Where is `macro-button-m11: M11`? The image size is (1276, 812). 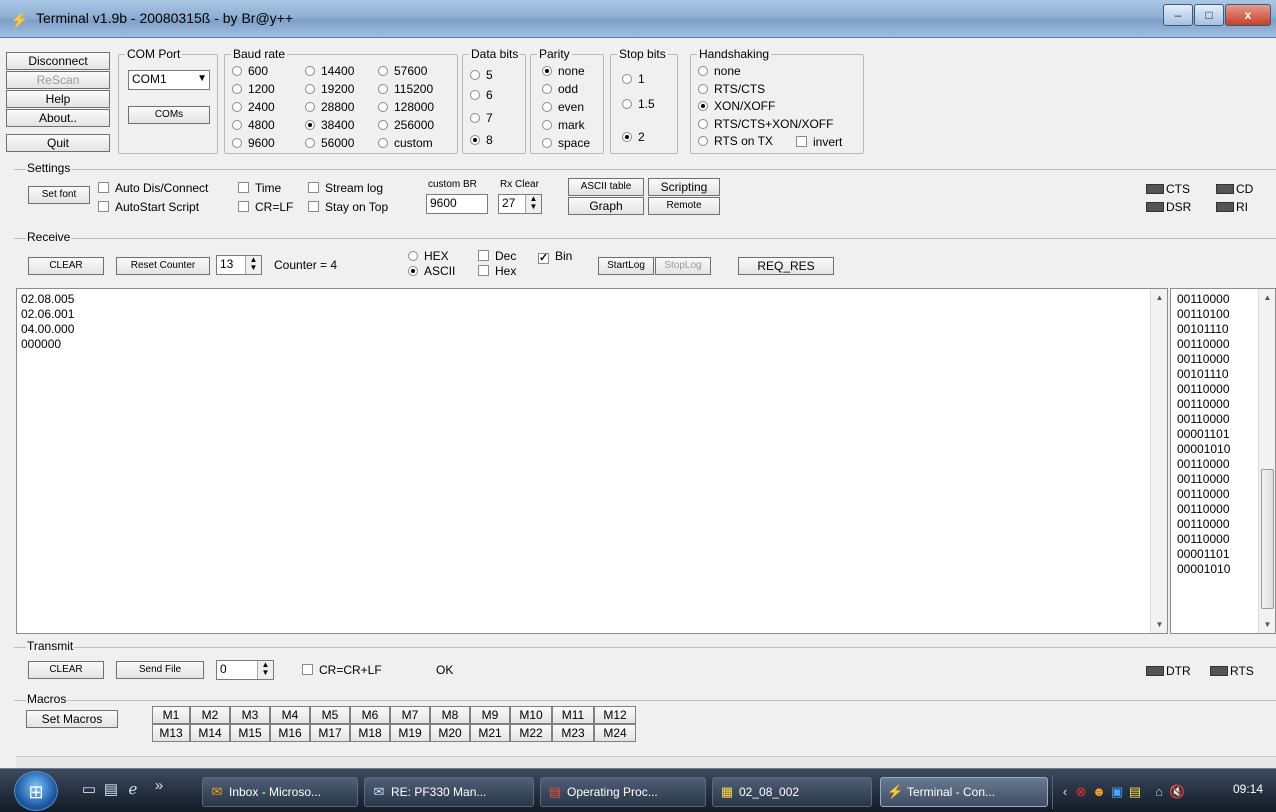
macro-button-m11: M11 is located at coordinates (573, 715).